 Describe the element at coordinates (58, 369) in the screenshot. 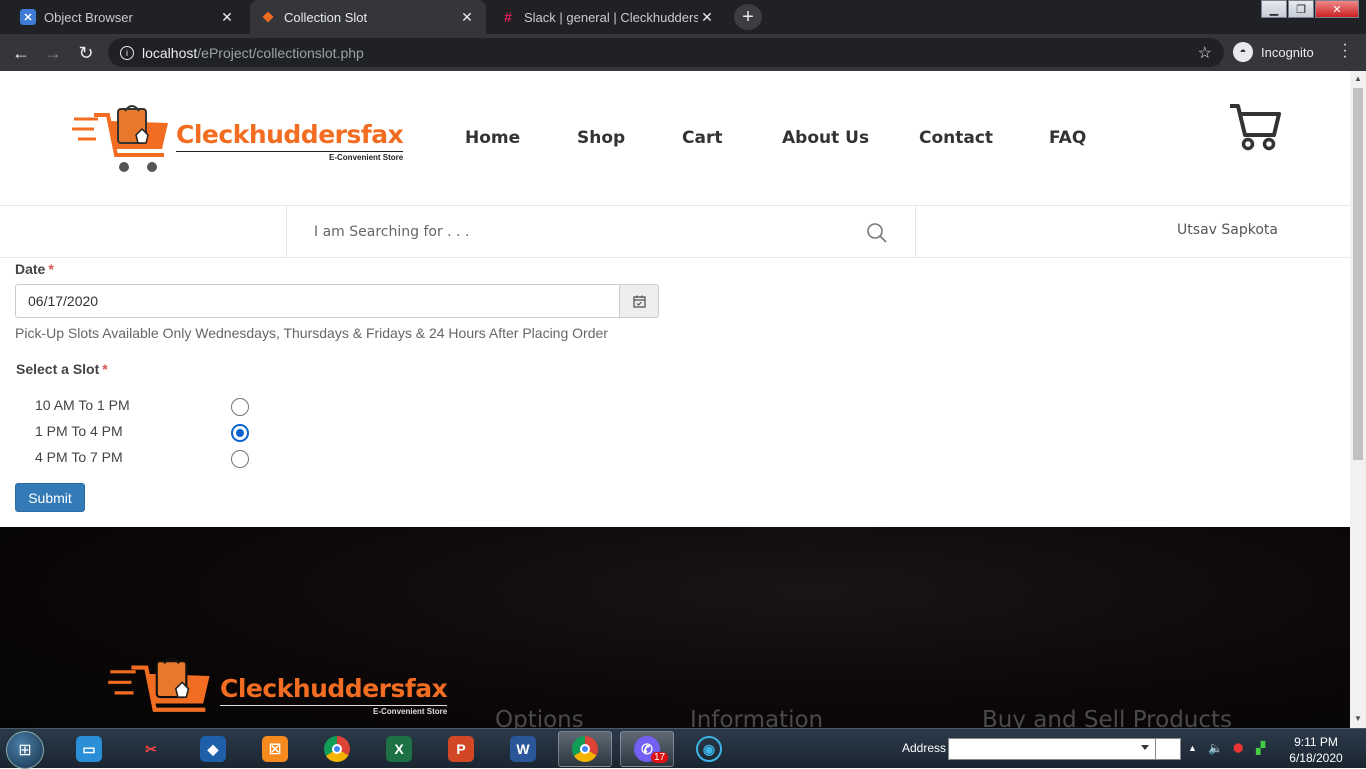

I see `slot-label-text: Select a Slot` at that location.